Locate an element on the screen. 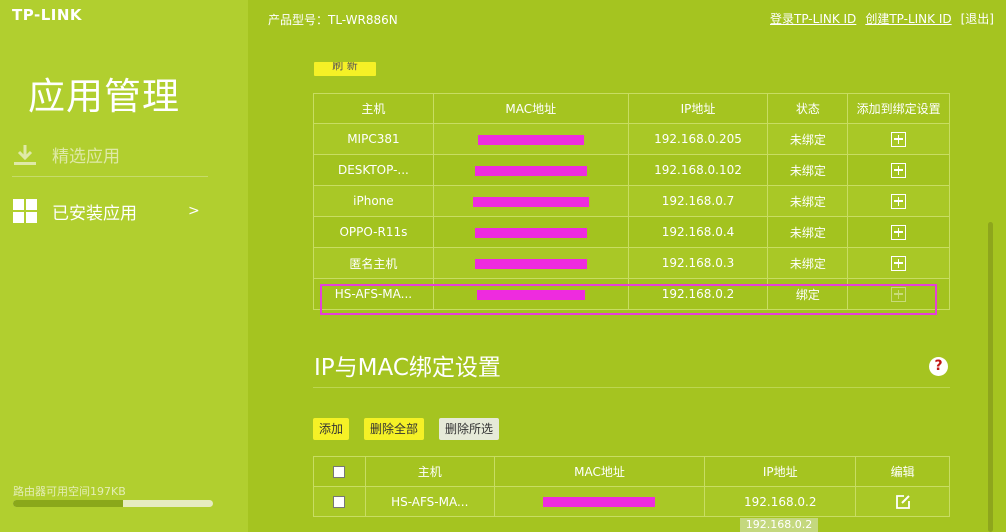 This screenshot has width=1006, height=532. storage-bar is located at coordinates (113, 503).